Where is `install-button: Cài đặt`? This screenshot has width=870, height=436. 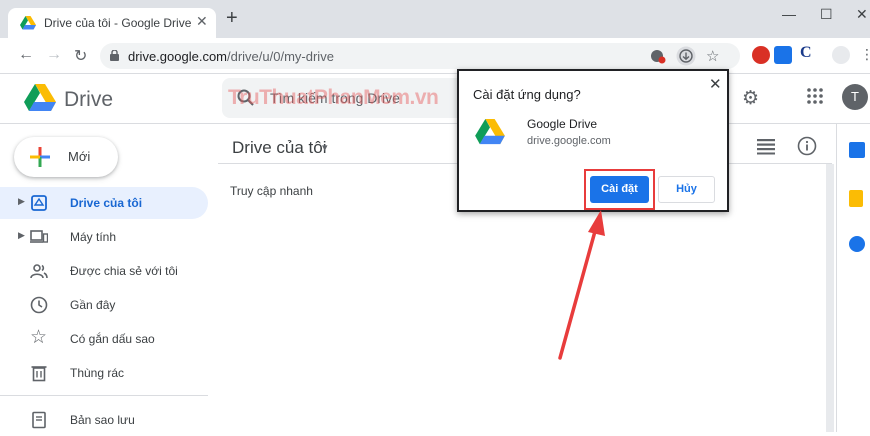
install-button: Cài đặt is located at coordinates (619, 189).